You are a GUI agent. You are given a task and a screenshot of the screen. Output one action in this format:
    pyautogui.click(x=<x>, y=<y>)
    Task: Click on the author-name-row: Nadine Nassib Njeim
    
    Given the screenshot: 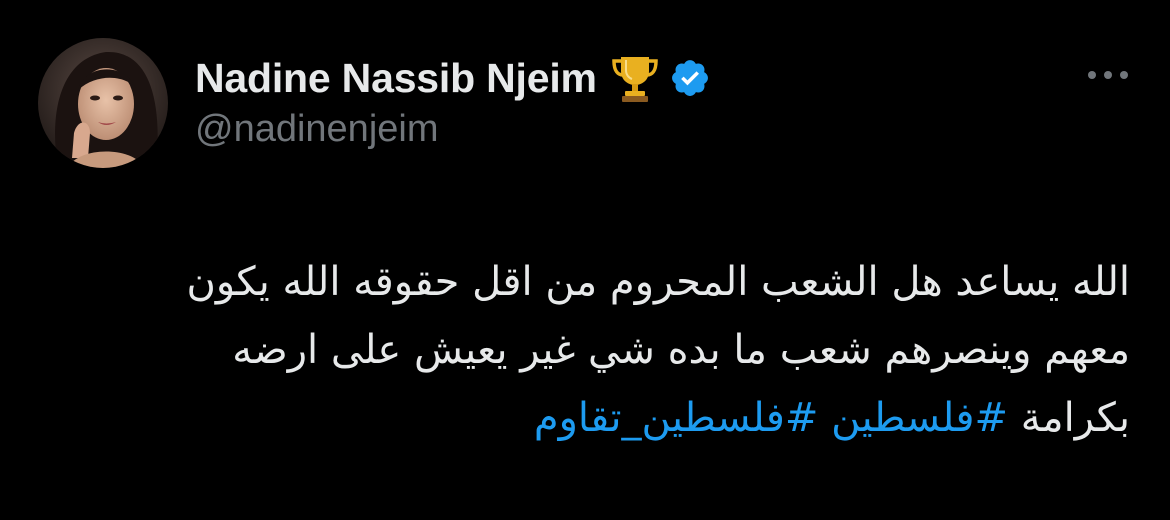 What is the action you would take?
    pyautogui.click(x=453, y=78)
    